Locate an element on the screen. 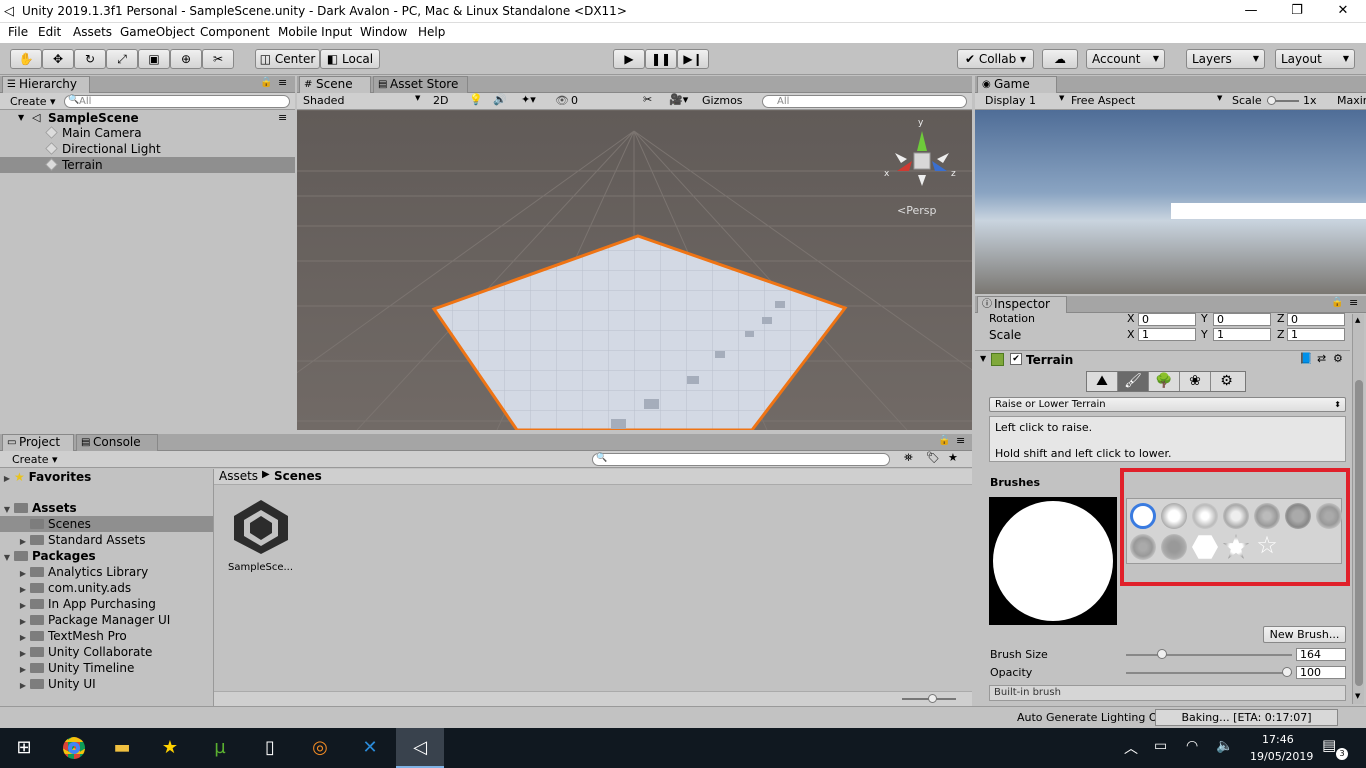 Image resolution: width=1366 pixels, height=768 pixels. tree-package-item: ▶ com.unity.ads is located at coordinates (114, 588).